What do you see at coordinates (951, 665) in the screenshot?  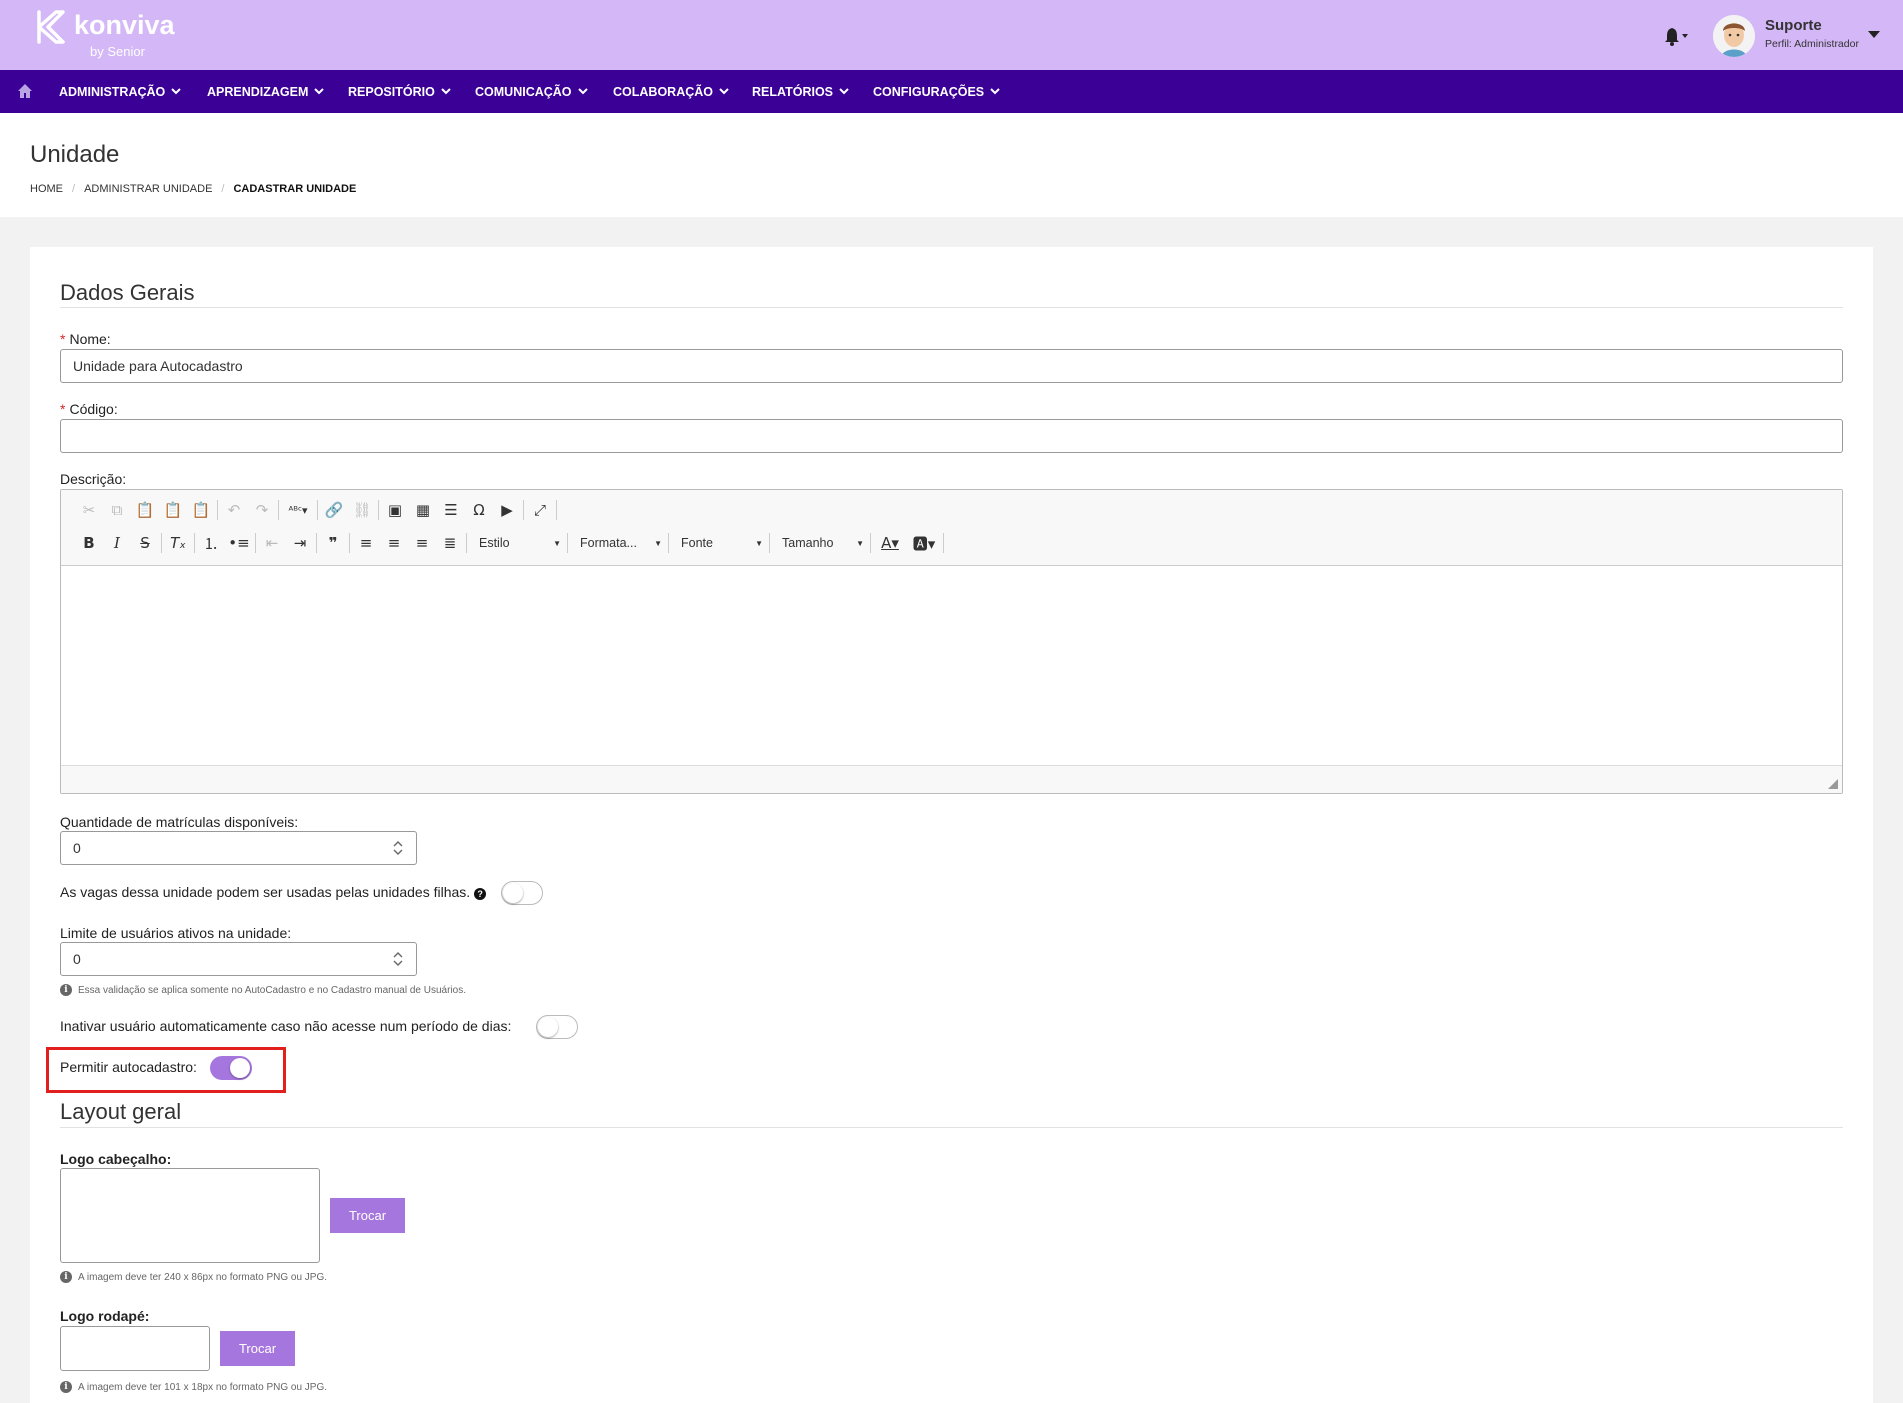 I see `editor-content-area` at bounding box center [951, 665].